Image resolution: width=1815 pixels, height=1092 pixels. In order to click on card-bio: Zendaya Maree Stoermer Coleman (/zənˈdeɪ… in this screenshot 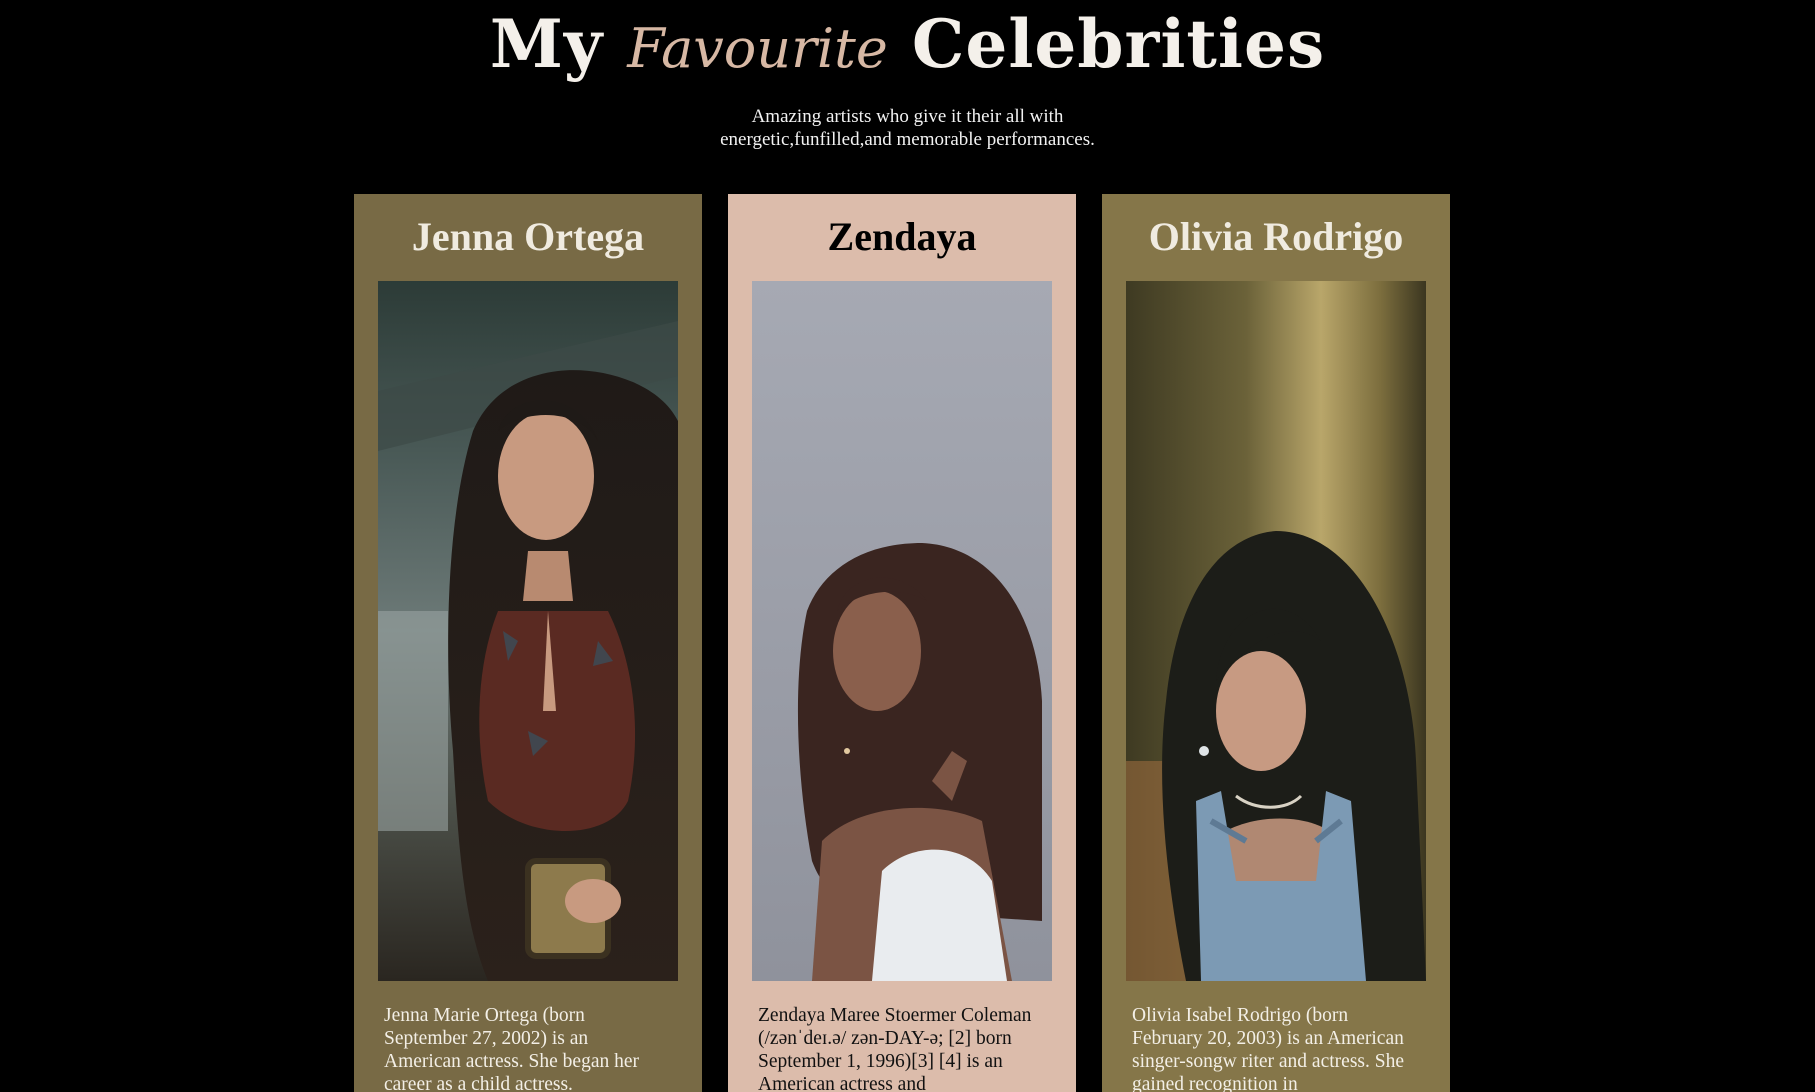, I will do `click(895, 1048)`.